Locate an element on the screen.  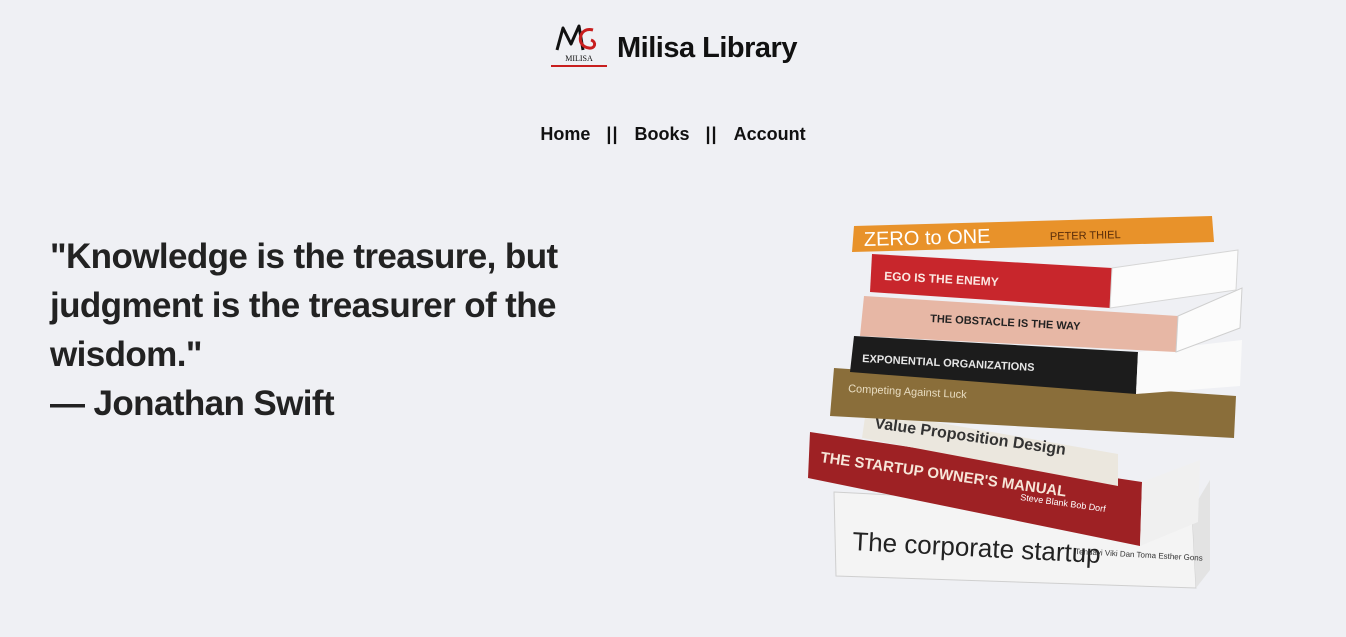
nav-account: Account is located at coordinates (770, 134).